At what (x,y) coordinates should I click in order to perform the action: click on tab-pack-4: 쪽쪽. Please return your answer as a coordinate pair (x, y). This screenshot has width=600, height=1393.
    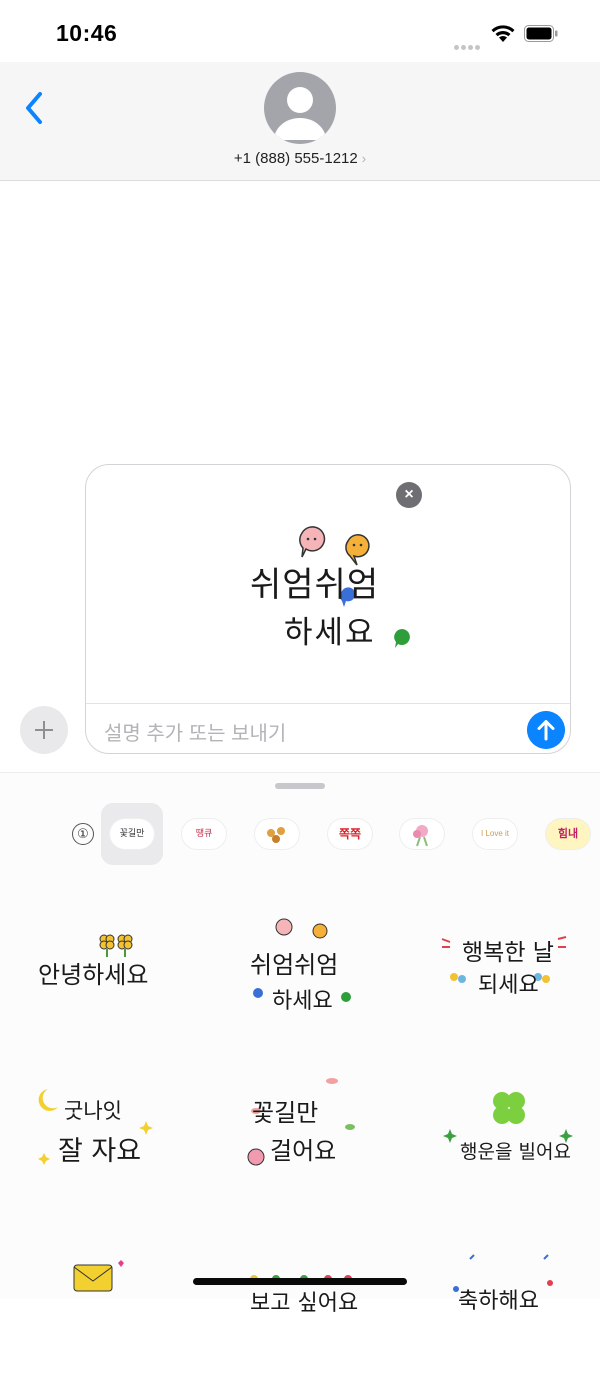
    Looking at the image, I should click on (350, 834).